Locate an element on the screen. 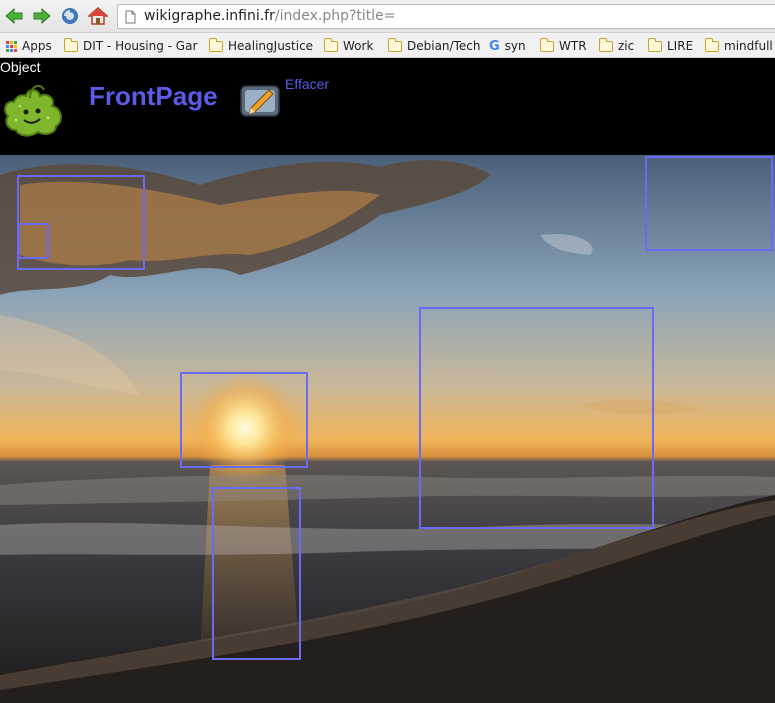 Image resolution: width=775 pixels, height=703 pixels. bookmark-healingjustice: HealingJustice is located at coordinates (261, 45).